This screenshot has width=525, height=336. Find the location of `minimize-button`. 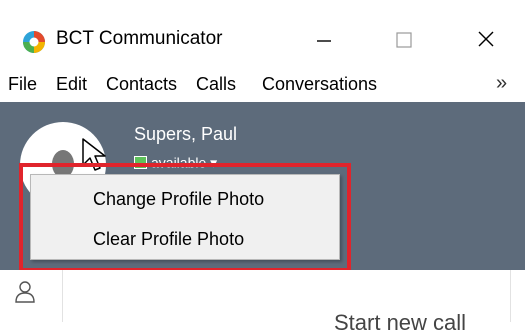

minimize-button is located at coordinates (324, 40).